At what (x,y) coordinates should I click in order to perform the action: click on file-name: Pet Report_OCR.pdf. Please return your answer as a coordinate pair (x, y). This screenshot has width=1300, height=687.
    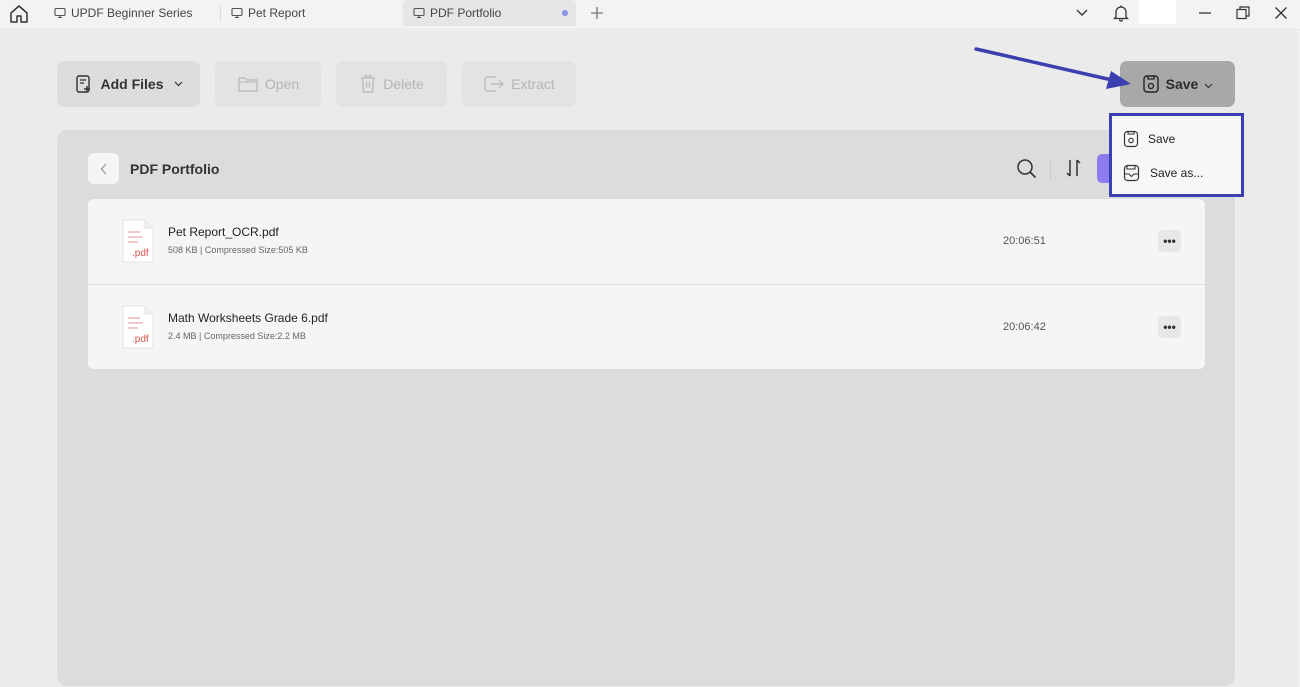
    Looking at the image, I should click on (223, 232).